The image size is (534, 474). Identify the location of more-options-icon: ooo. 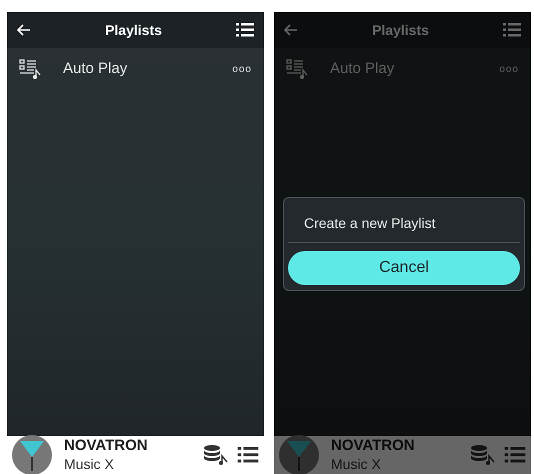
(242, 69).